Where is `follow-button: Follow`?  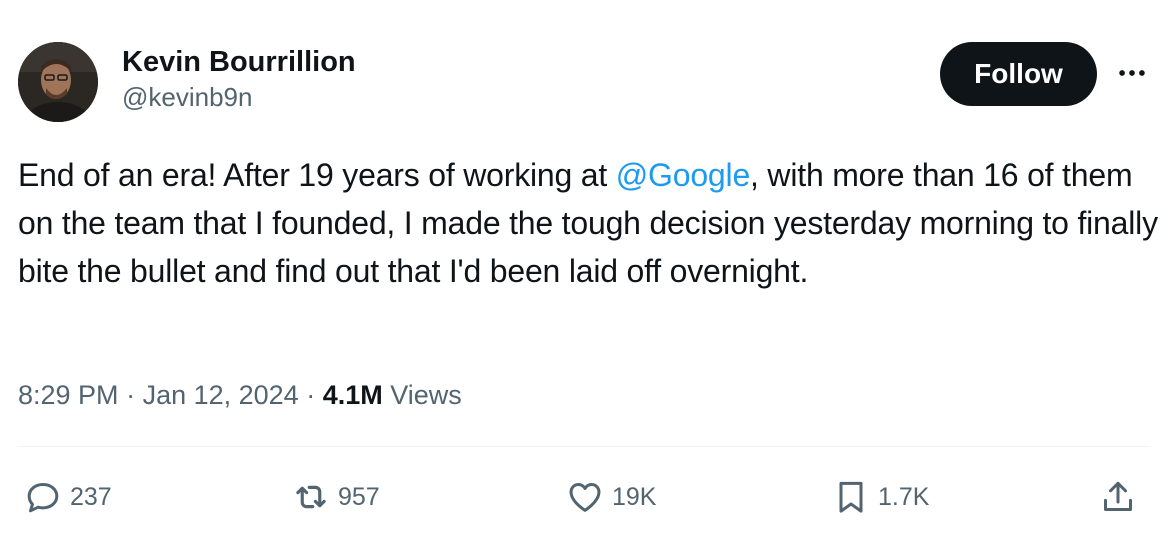 follow-button: Follow is located at coordinates (1018, 74).